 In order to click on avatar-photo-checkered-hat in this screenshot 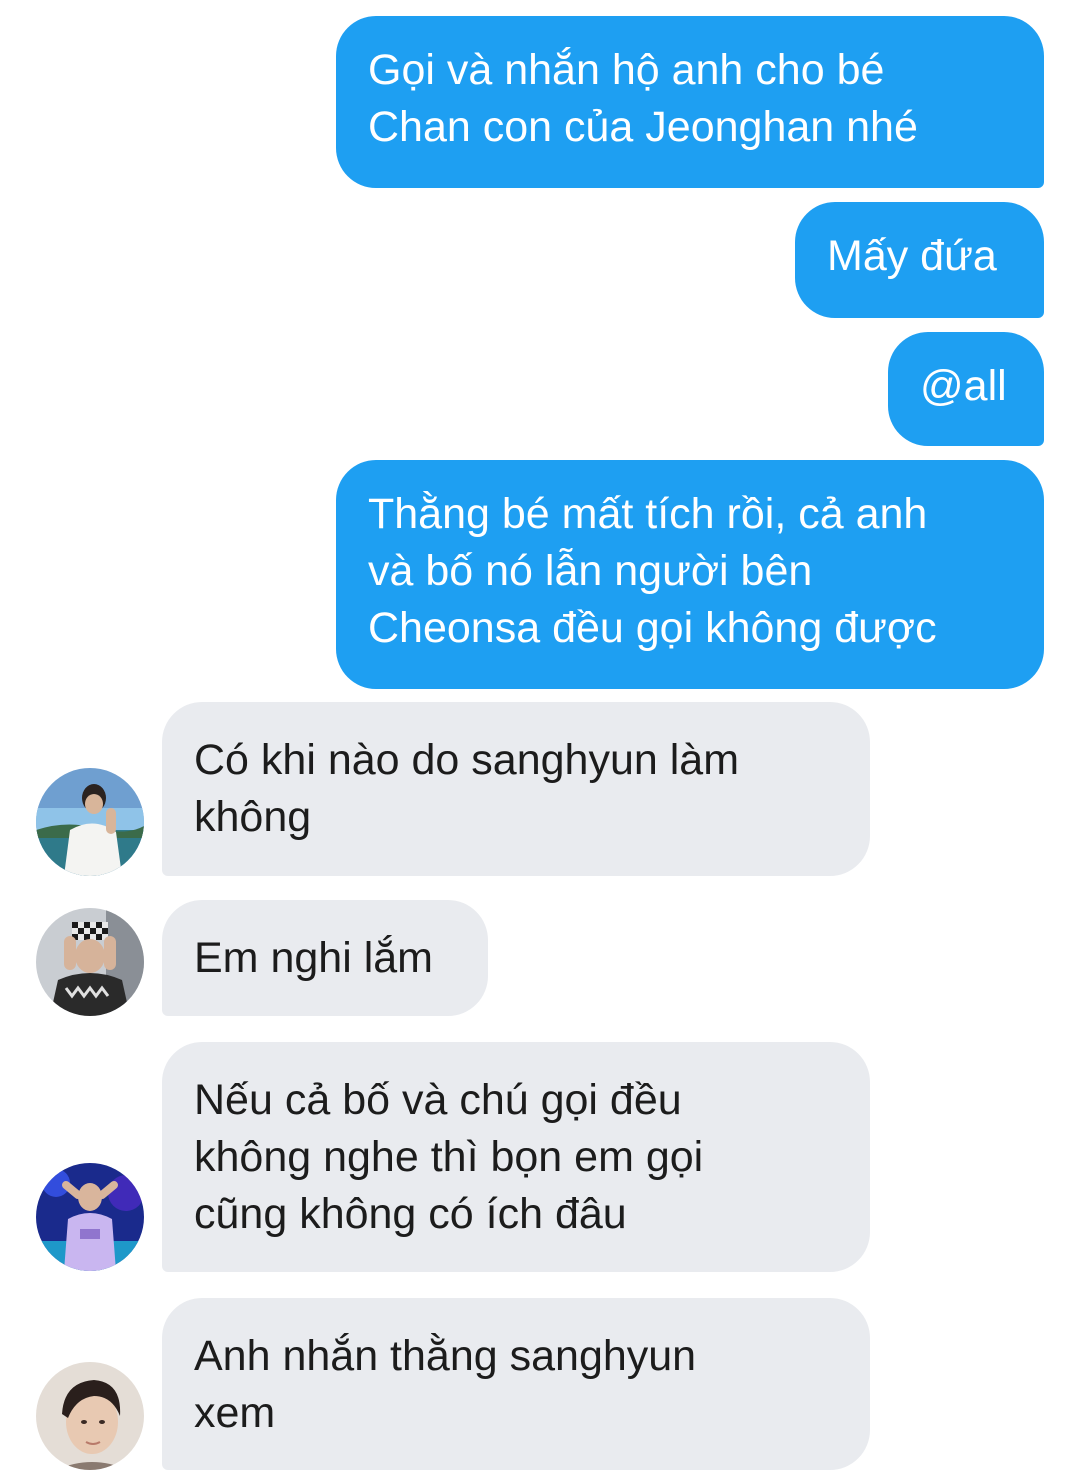, I will do `click(90, 962)`.